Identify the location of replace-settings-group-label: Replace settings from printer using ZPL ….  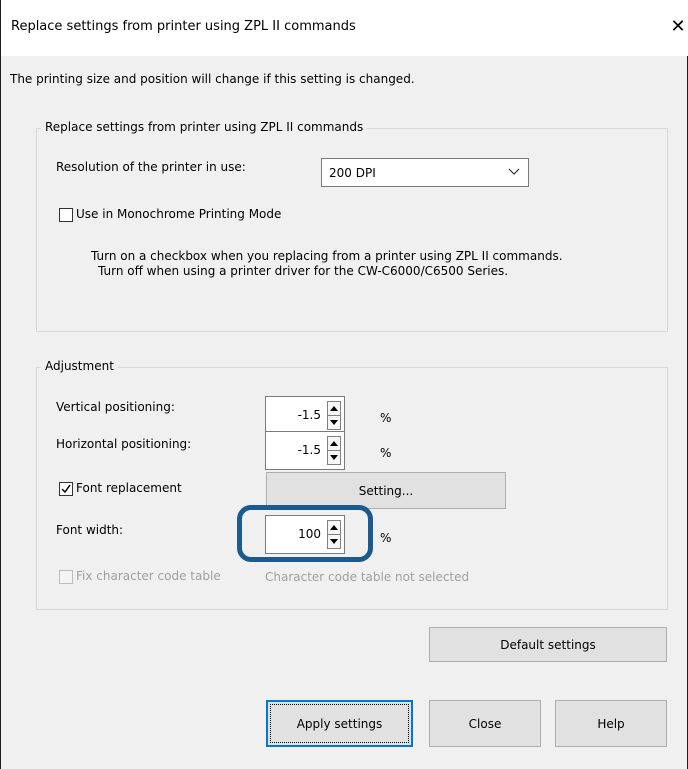
(204, 127).